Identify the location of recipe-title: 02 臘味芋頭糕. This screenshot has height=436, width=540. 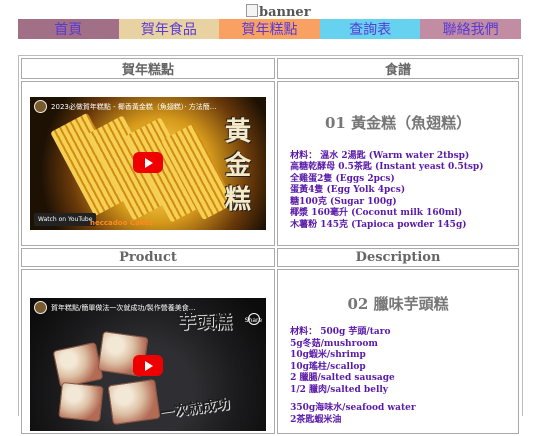
(398, 304).